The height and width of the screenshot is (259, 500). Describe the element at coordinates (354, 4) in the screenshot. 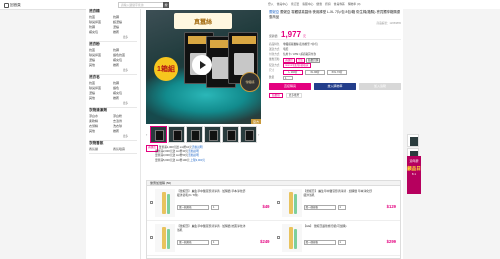

I see `nav-cart: 購物車 (0)` at that location.